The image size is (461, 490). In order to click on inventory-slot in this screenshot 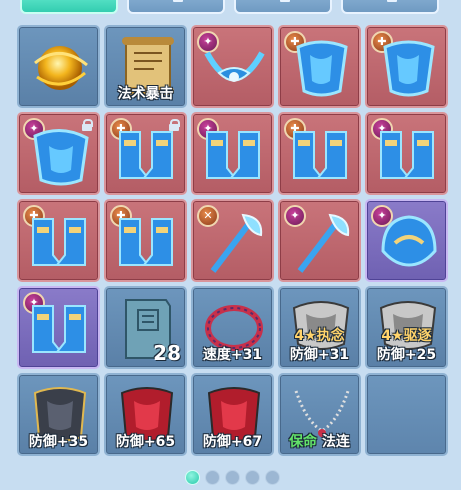, I will do `click(58, 66)`.